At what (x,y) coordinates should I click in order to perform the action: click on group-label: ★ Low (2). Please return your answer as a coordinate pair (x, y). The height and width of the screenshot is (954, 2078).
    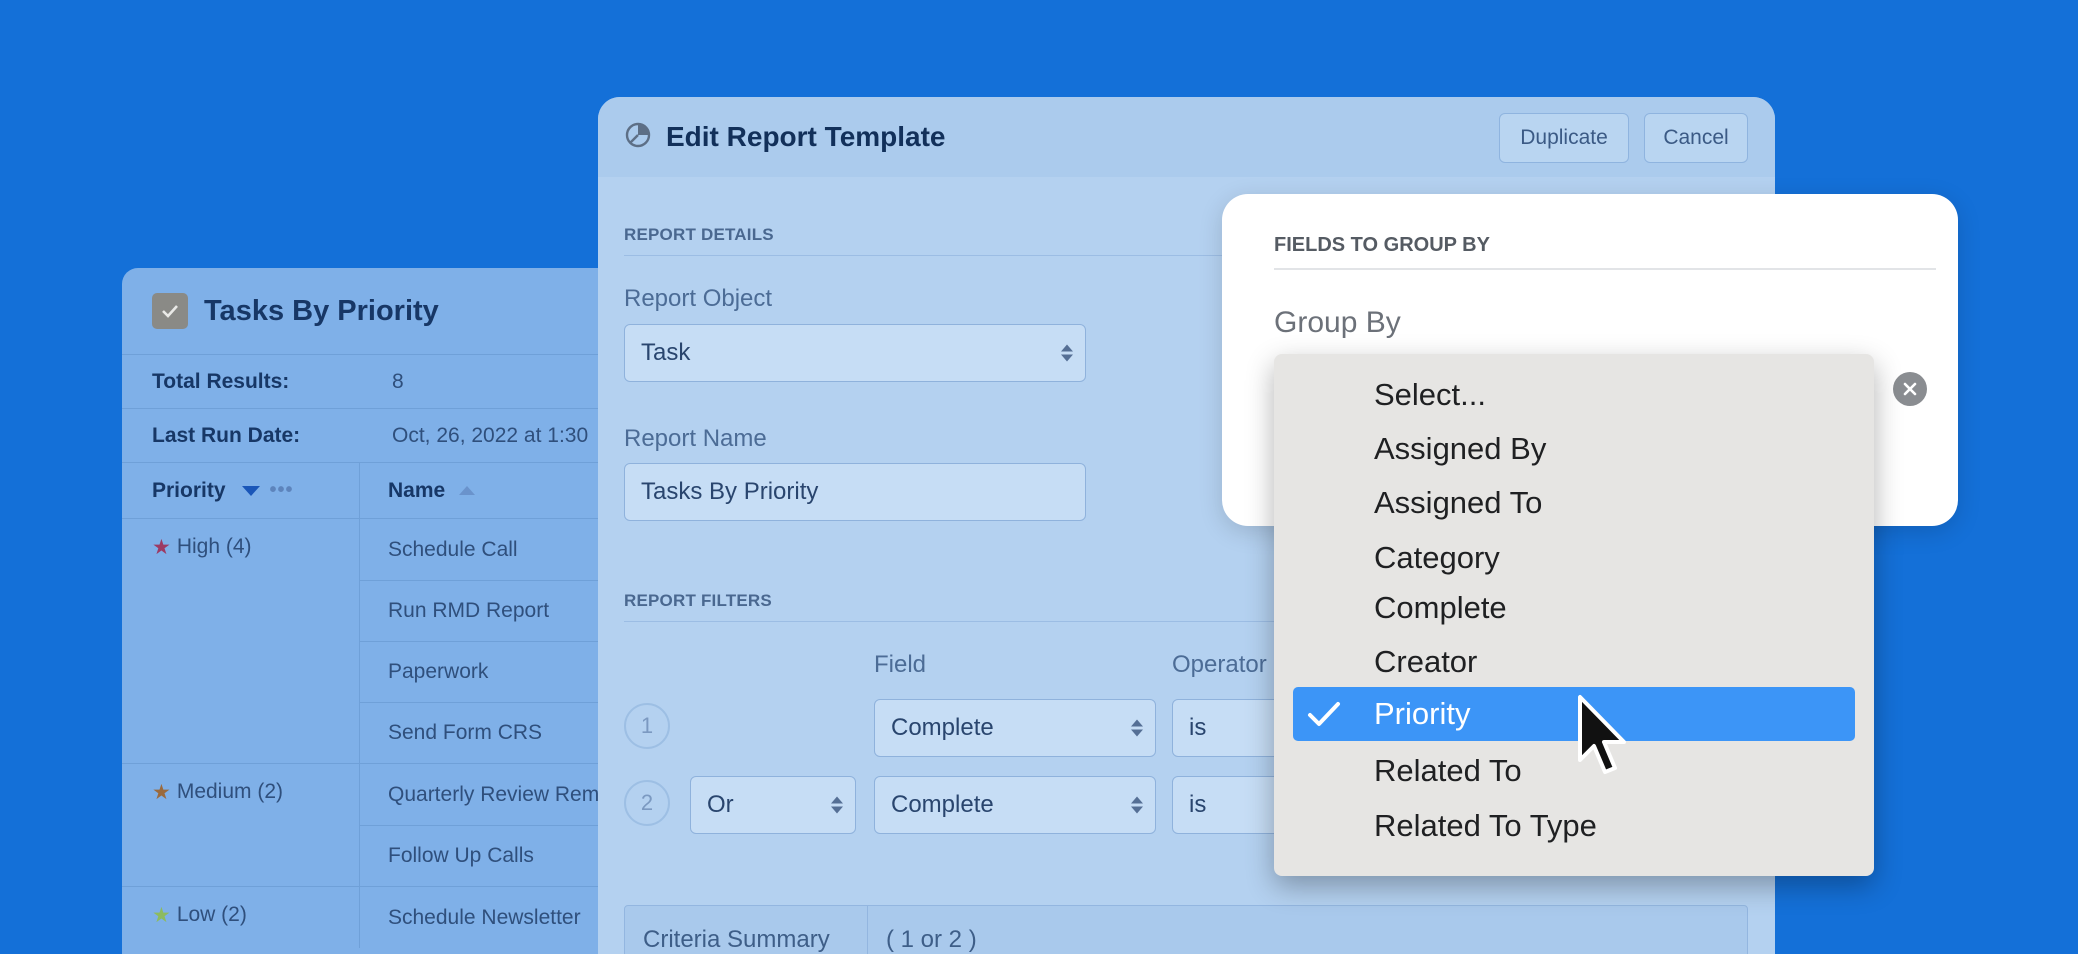
    Looking at the image, I should click on (241, 917).